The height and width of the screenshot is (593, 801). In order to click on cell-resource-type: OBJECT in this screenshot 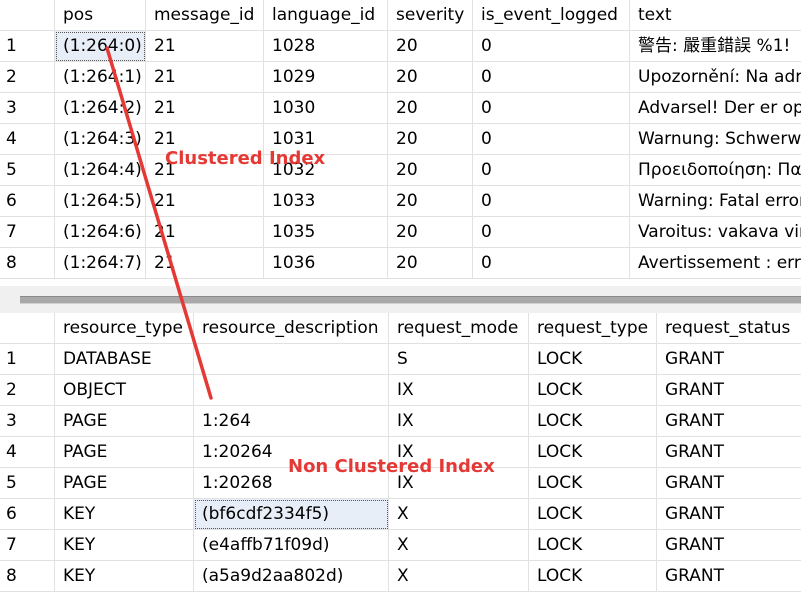, I will do `click(124, 390)`.